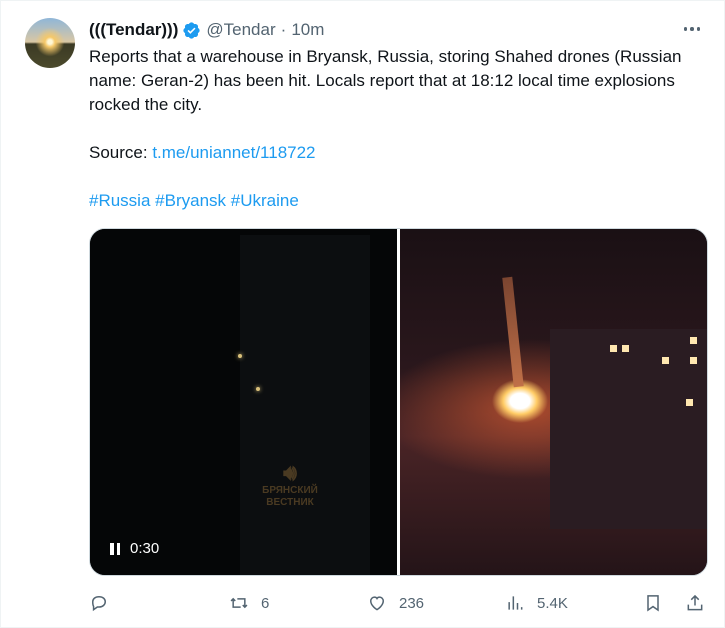  I want to click on bookmark-icon, so click(653, 603).